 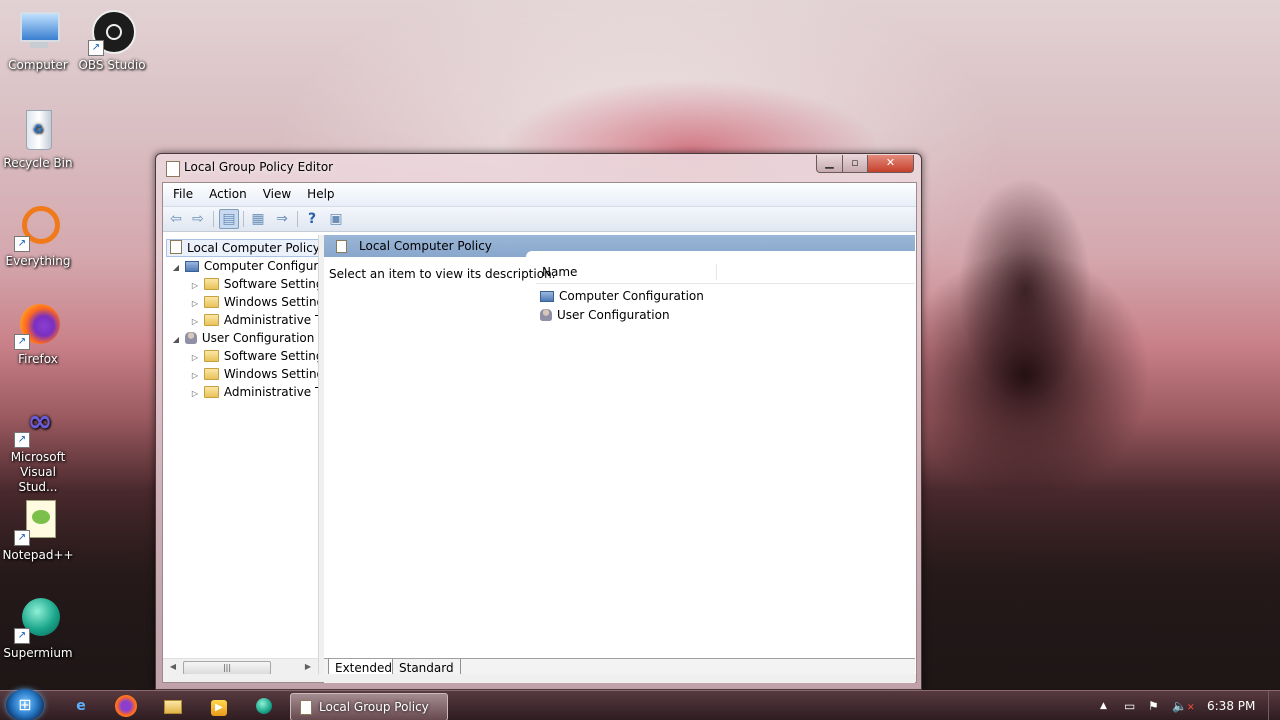 I want to click on close-icon: ✕, so click(x=890, y=162).